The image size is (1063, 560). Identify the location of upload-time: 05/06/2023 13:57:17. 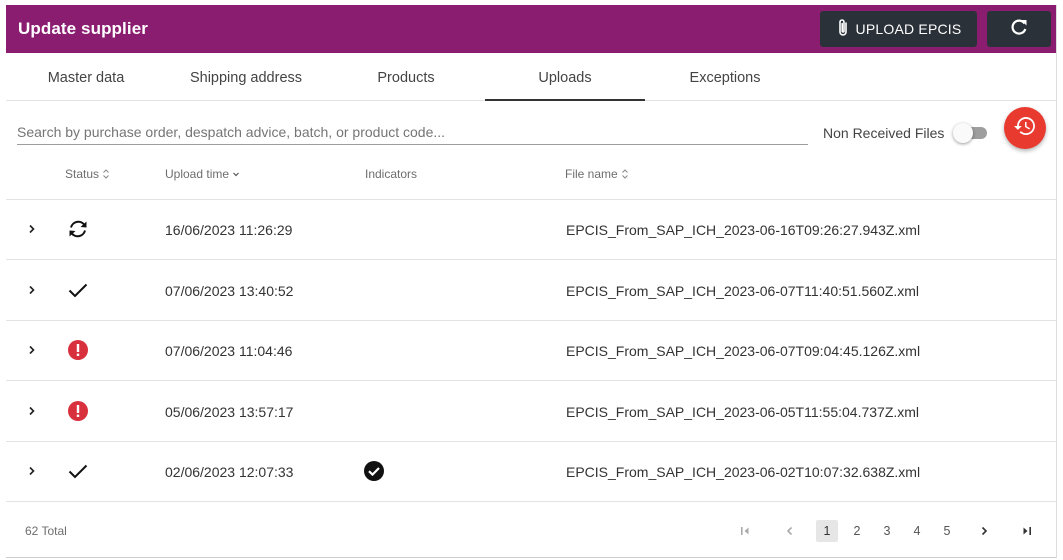
(229, 412).